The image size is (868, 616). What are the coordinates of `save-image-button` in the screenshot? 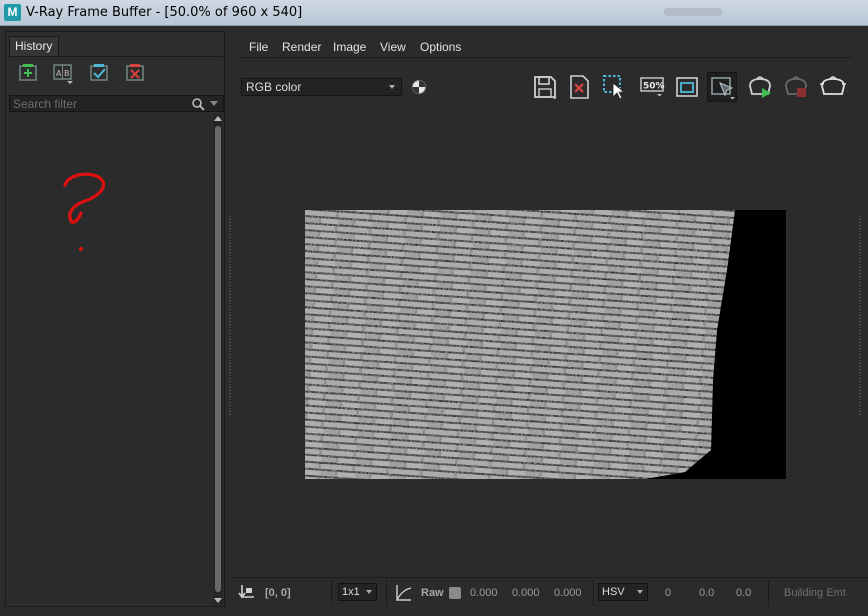 It's located at (545, 87).